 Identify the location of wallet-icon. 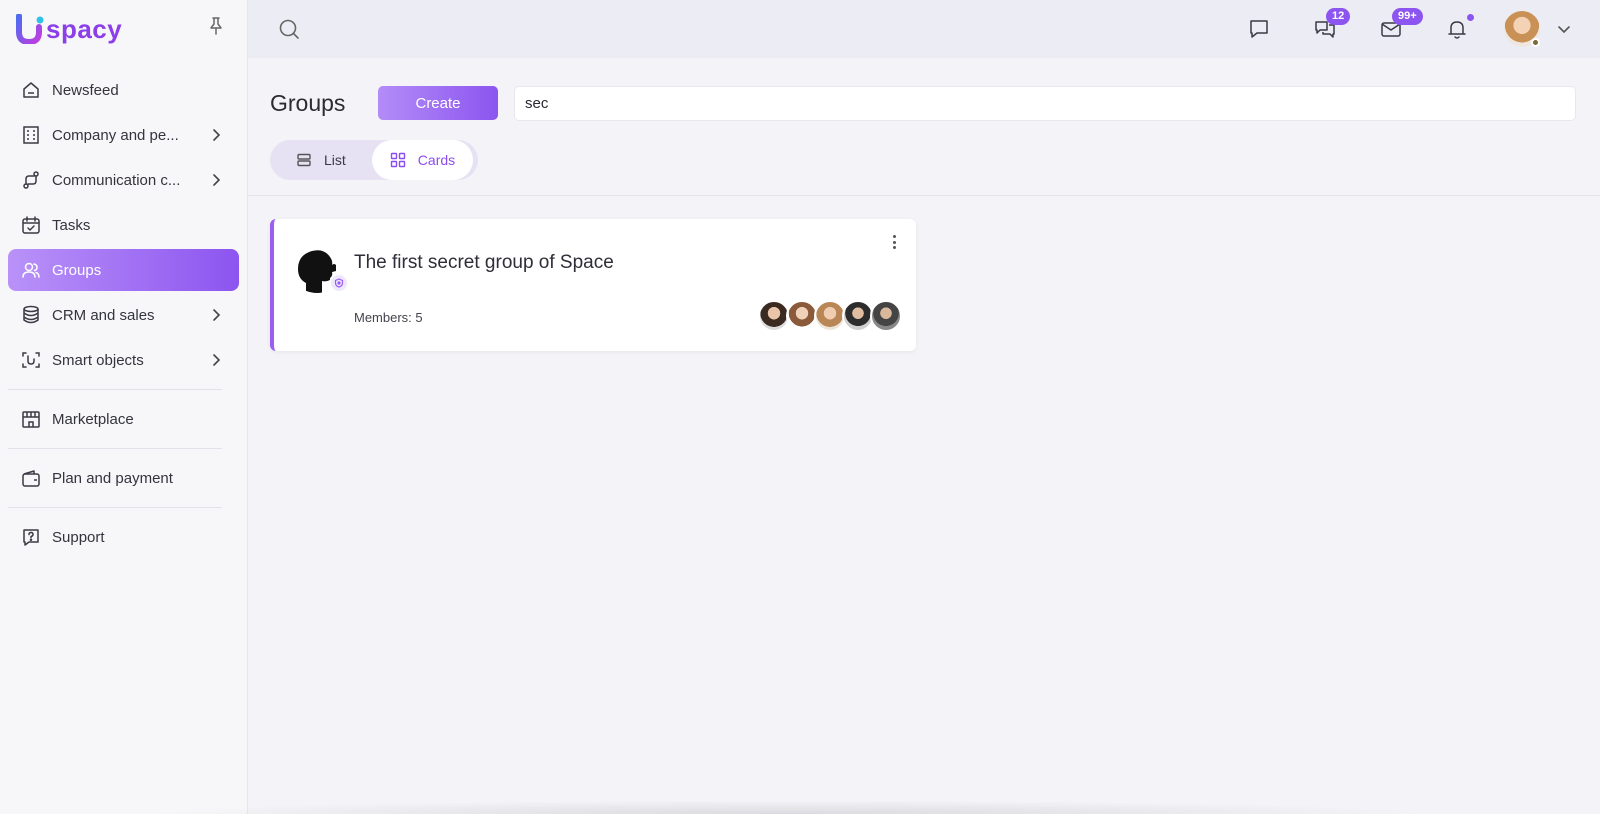
(31, 478).